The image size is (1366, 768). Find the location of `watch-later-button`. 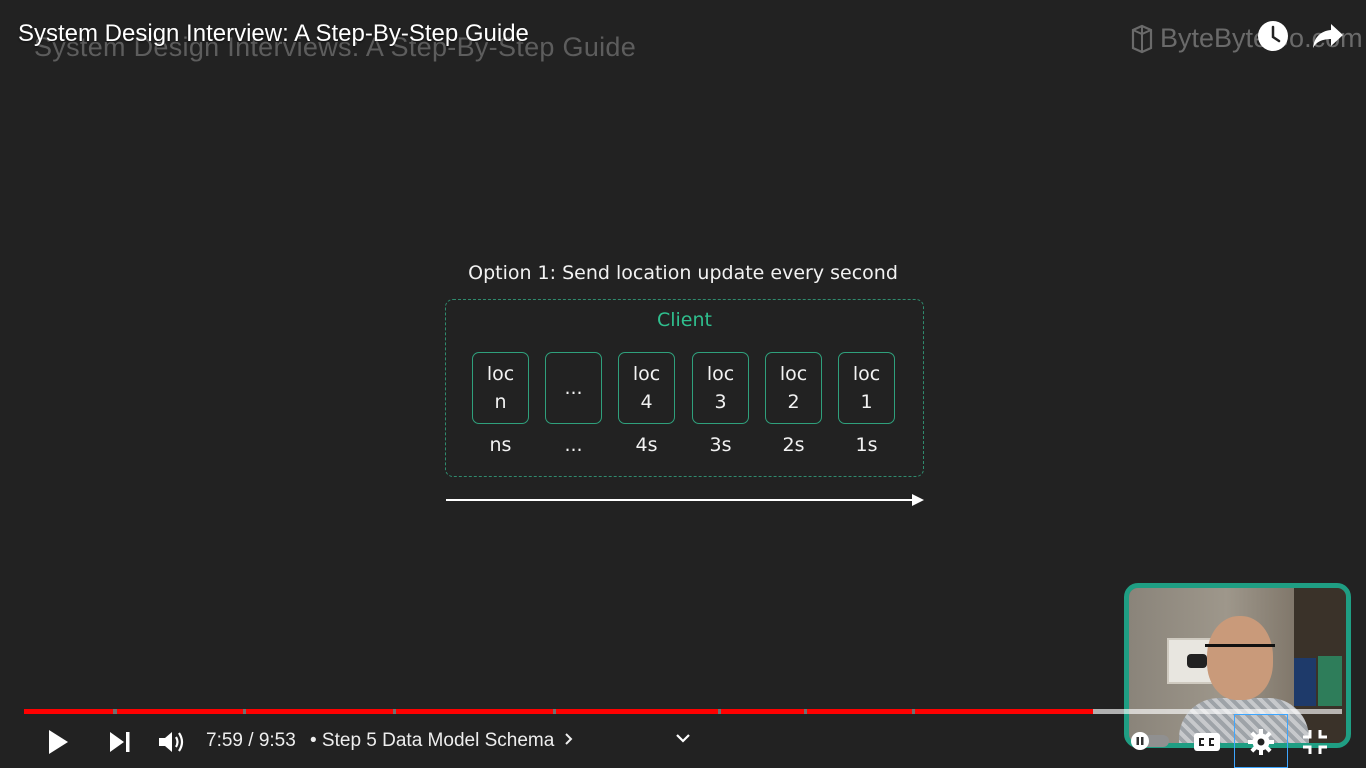

watch-later-button is located at coordinates (1273, 36).